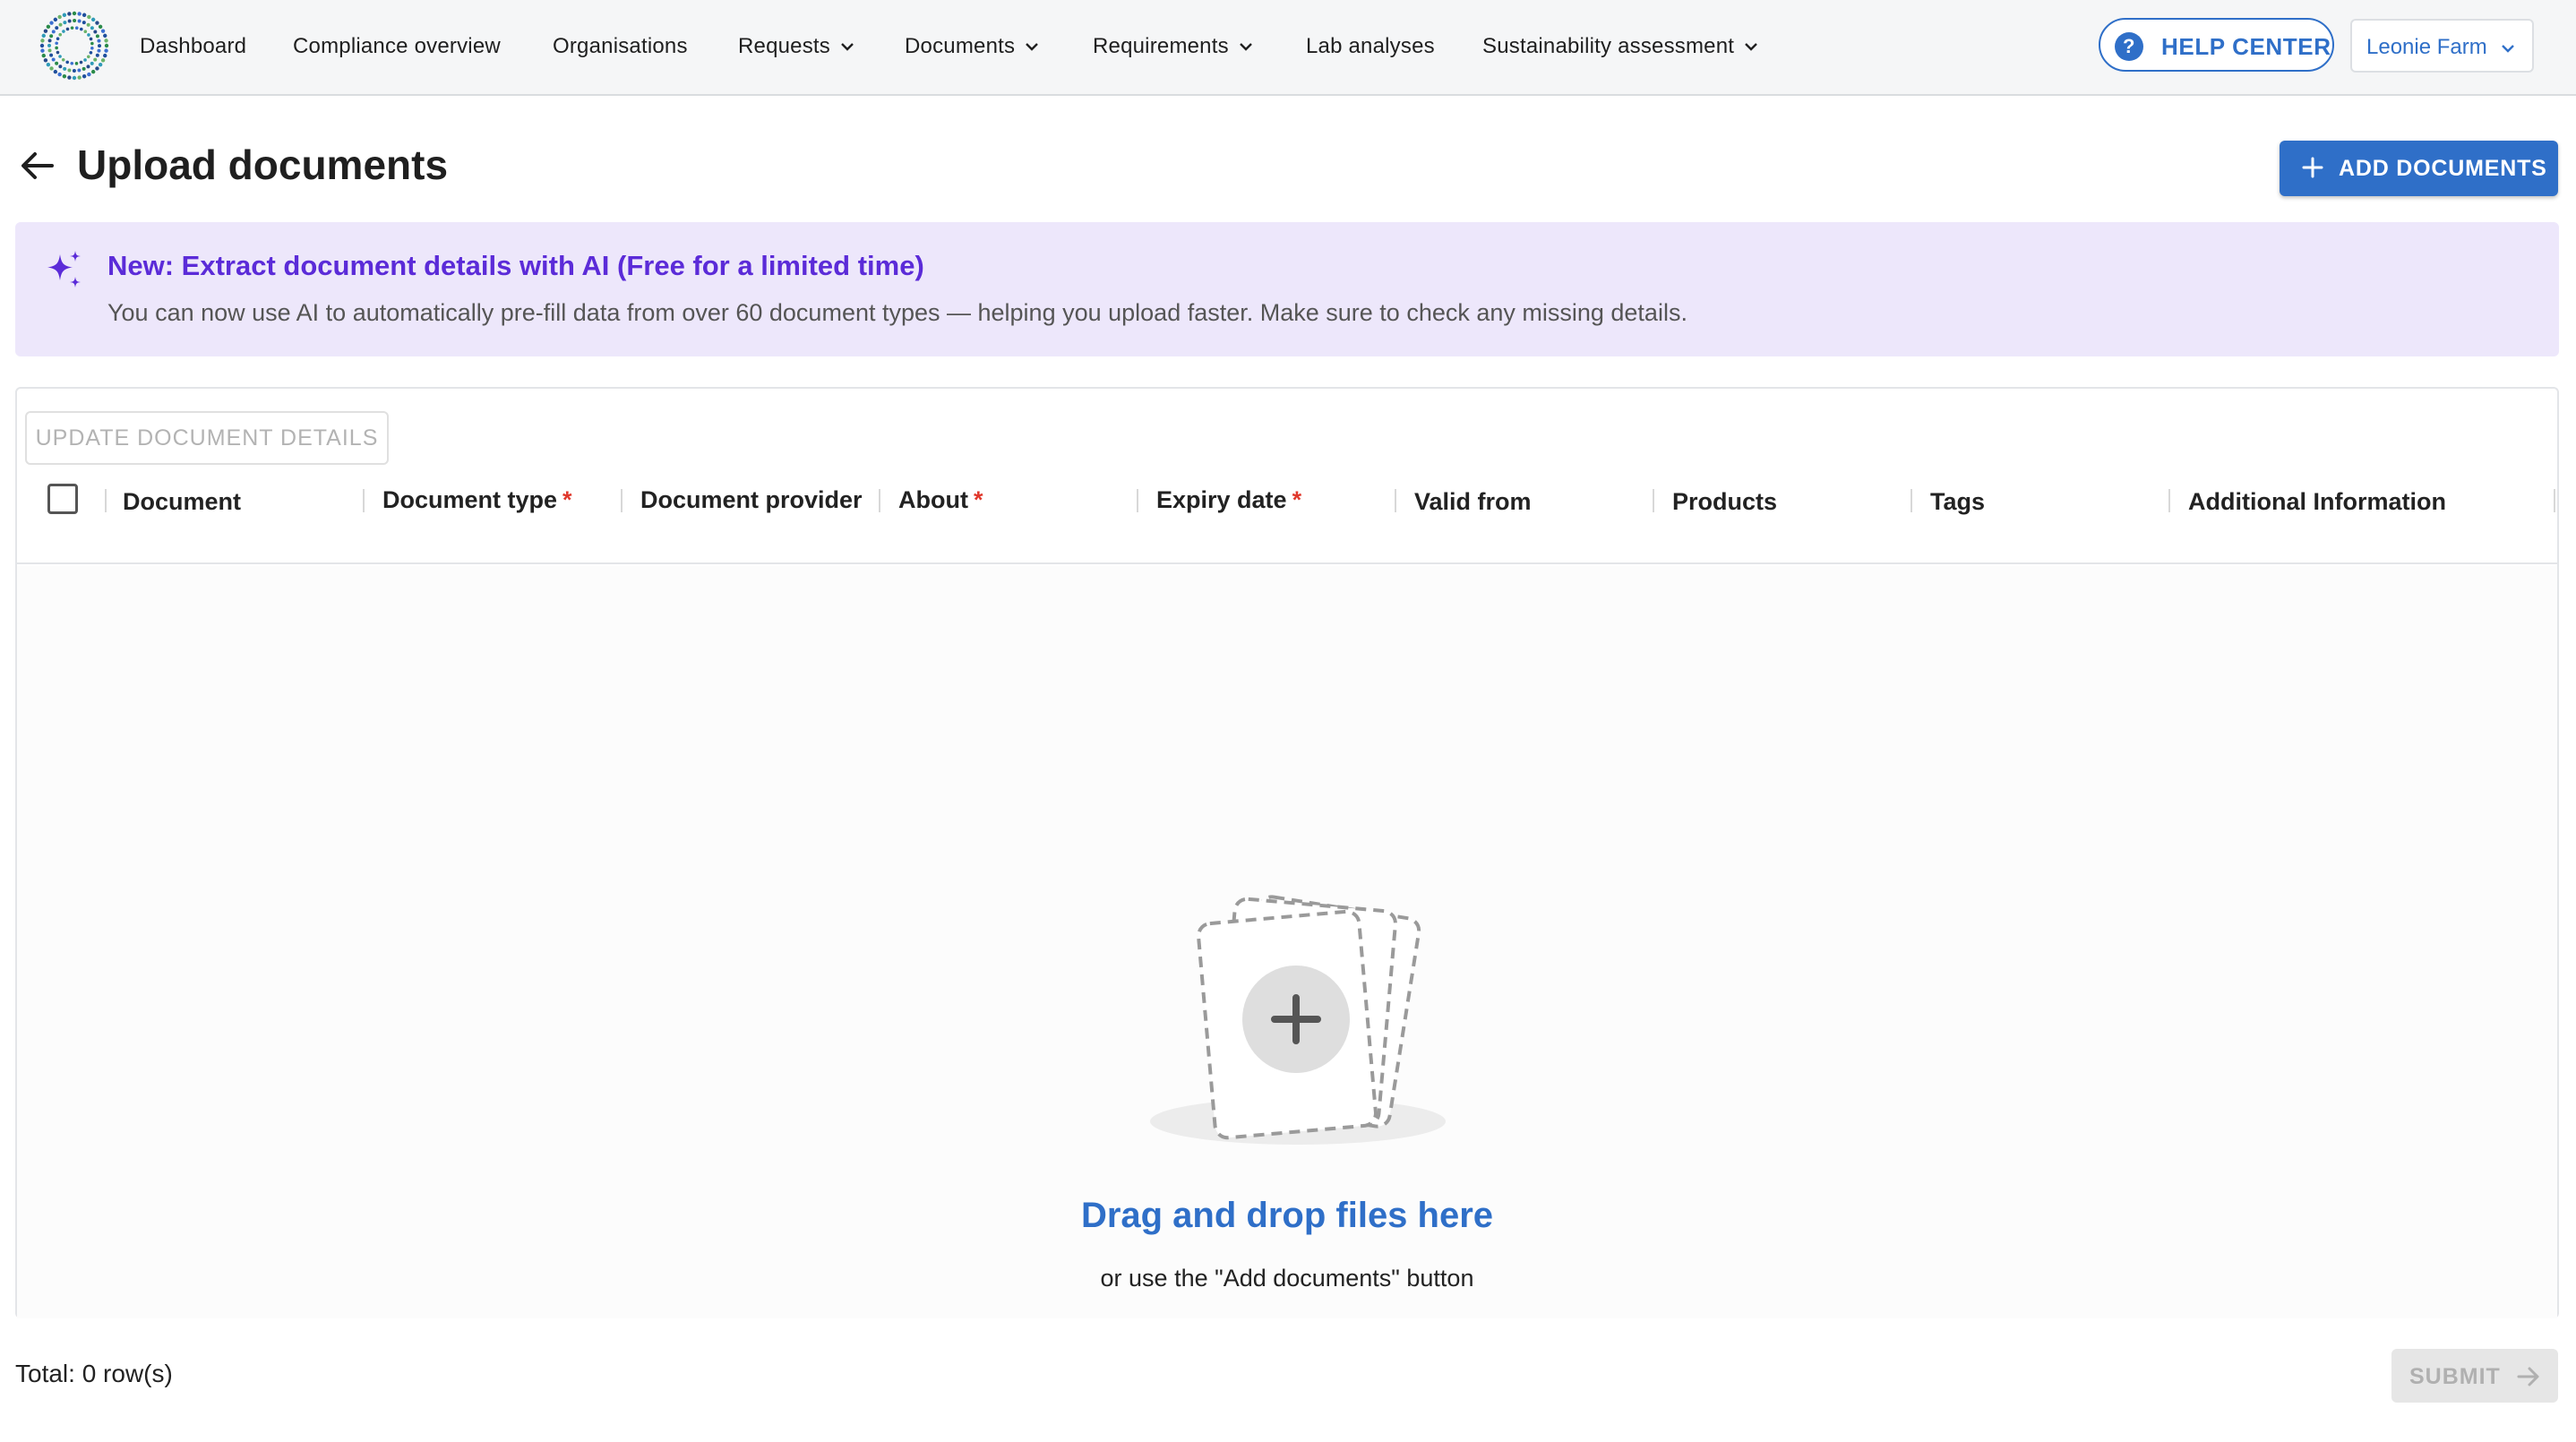 The height and width of the screenshot is (1442, 2576). I want to click on submit-button: SUBMIT, so click(2474, 1376).